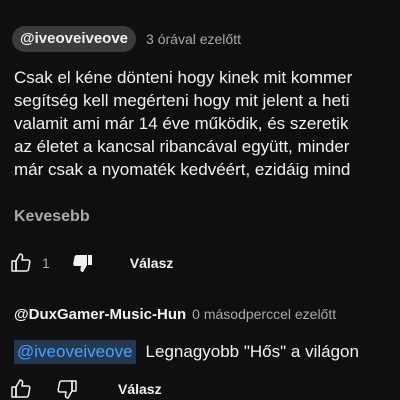  I want to click on comment-text: @iveoveiveove Legnagyobb "Hős" a világon, so click(186, 352).